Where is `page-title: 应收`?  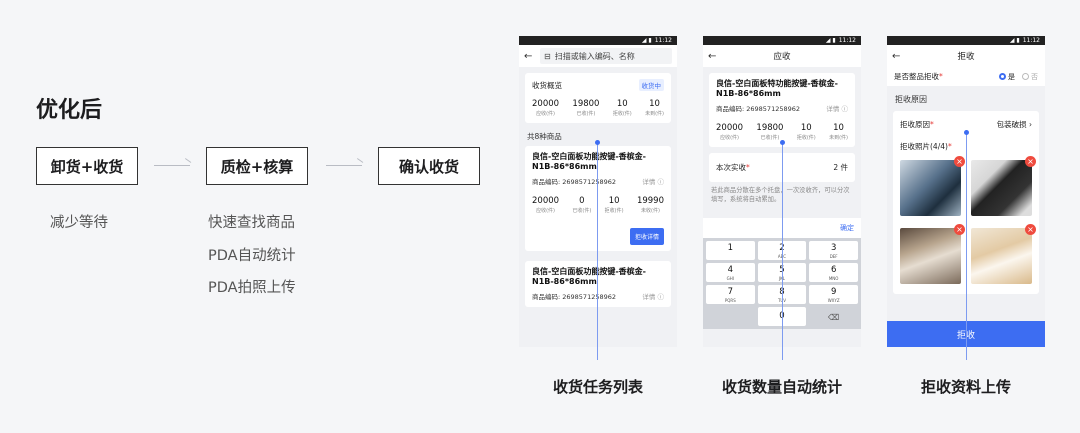
page-title: 应收 is located at coordinates (782, 57).